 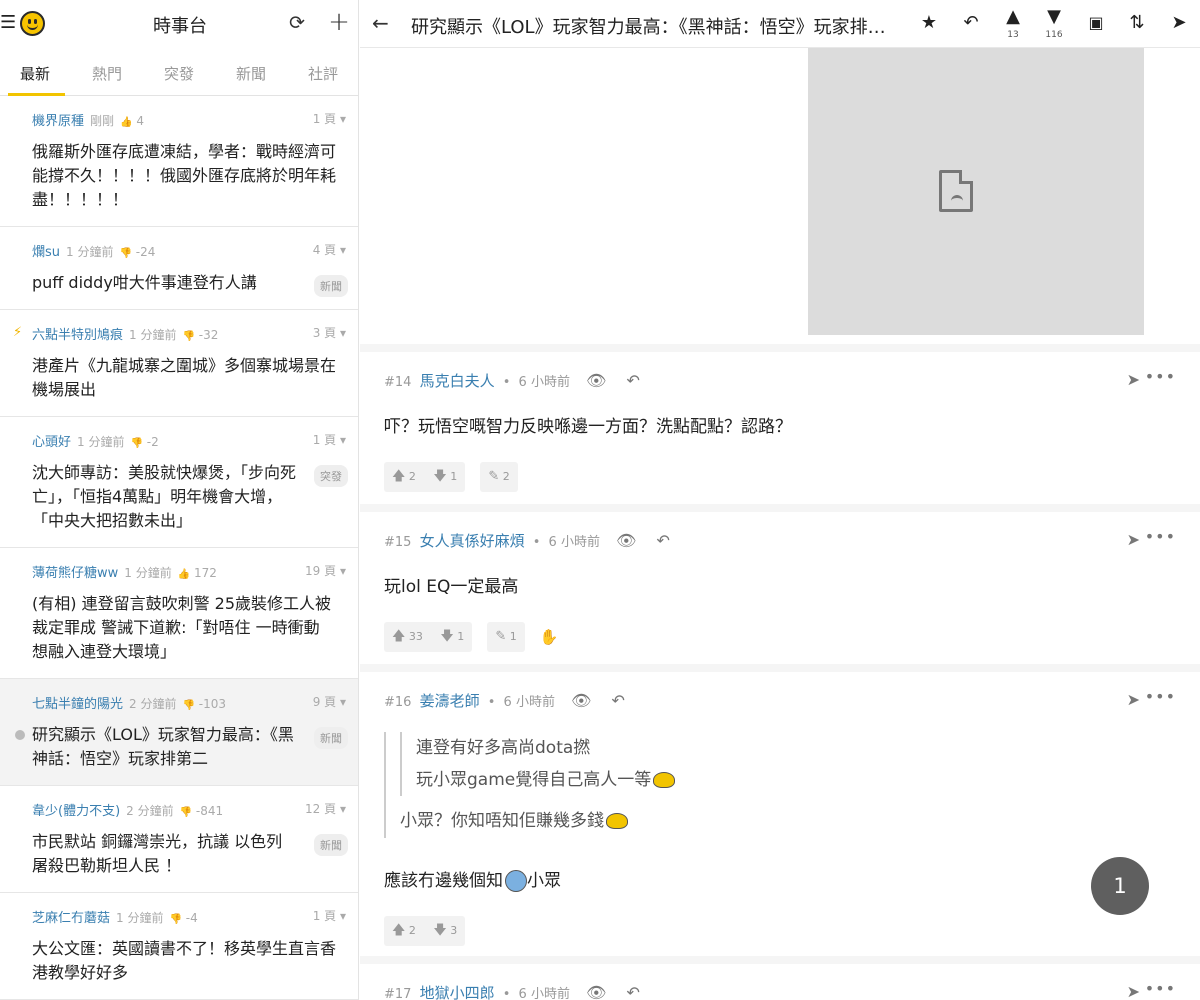 What do you see at coordinates (971, 23) in the screenshot?
I see `reply-icon: ↶` at bounding box center [971, 23].